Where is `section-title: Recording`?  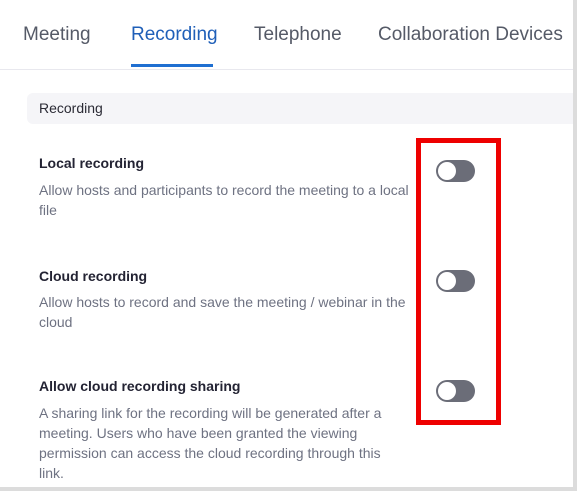 section-title: Recording is located at coordinates (71, 108).